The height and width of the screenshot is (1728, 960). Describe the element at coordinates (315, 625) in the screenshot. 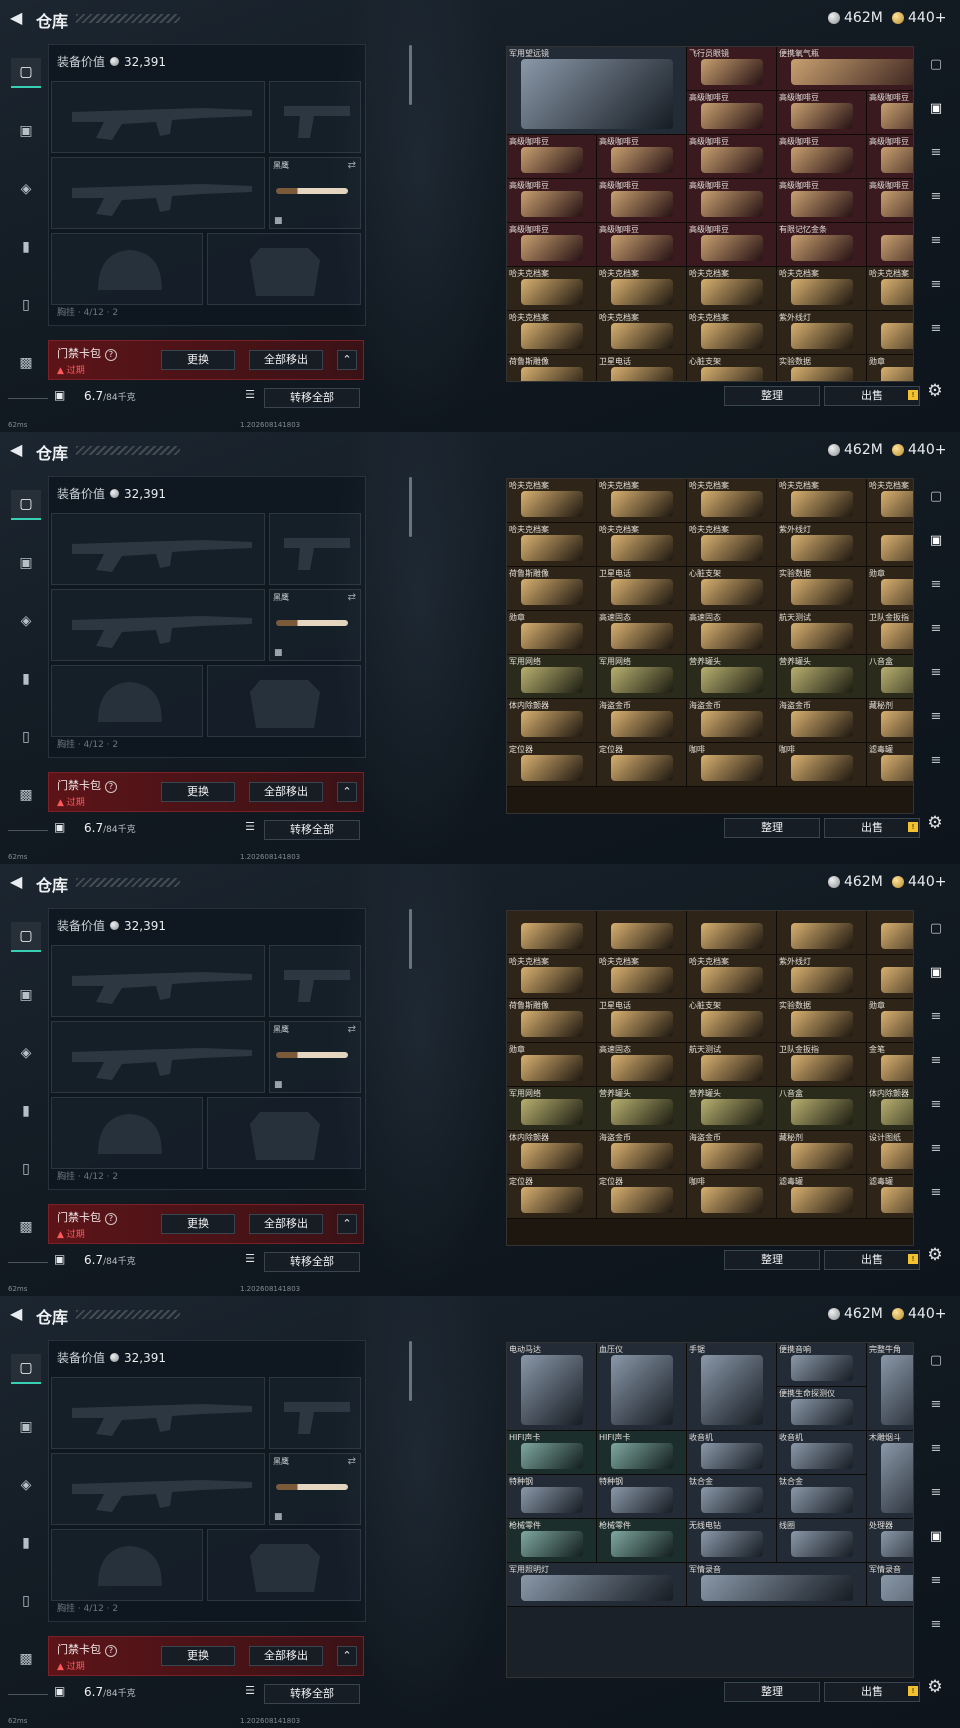

I see `melee-slot: 黑鹰 ⇄ ■` at that location.